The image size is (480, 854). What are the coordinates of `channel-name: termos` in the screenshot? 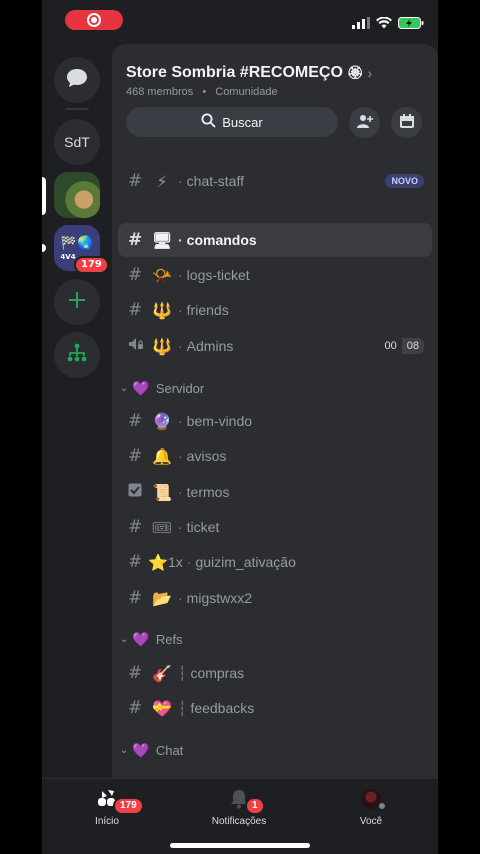 It's located at (208, 492).